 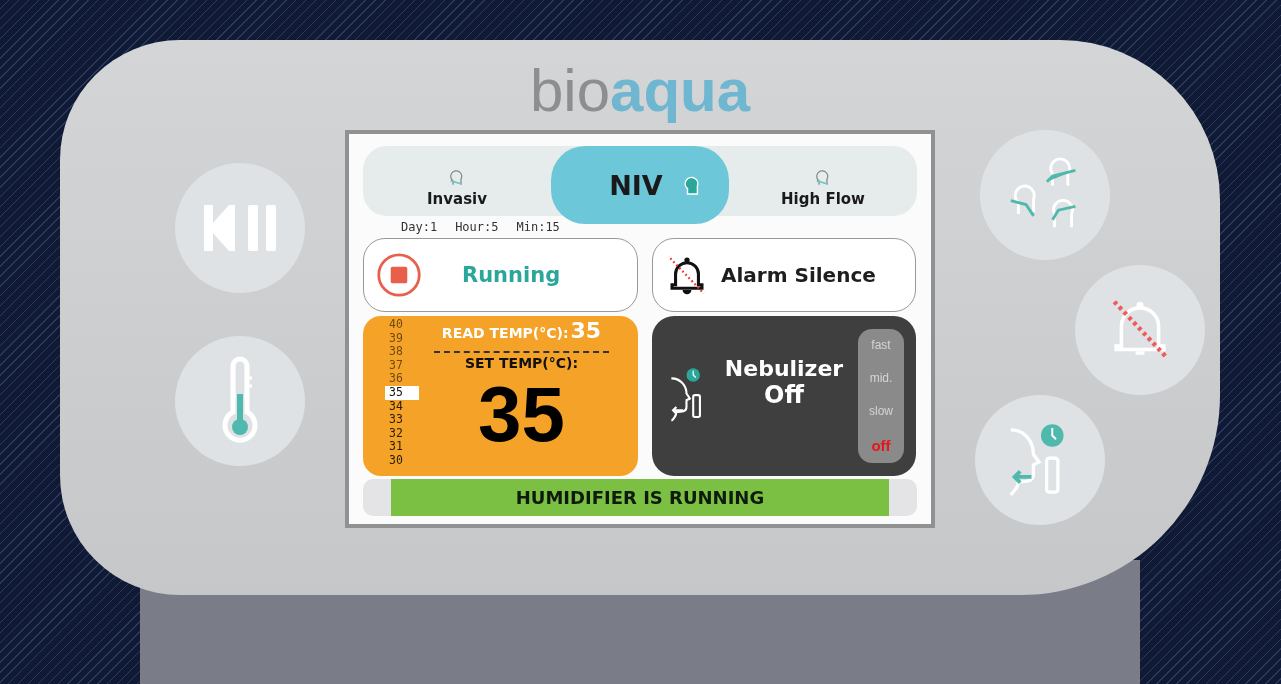 I want to click on set-temp-value: 35, so click(x=521, y=414).